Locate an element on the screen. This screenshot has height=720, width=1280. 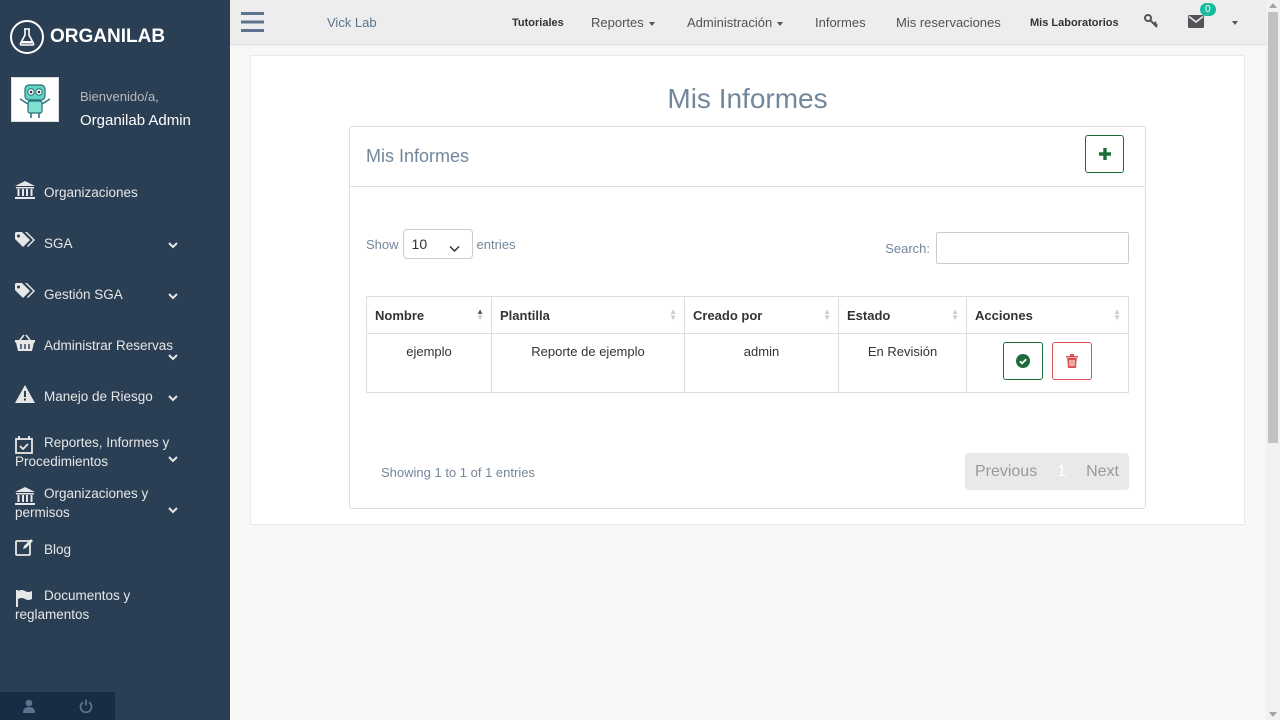
column-header-creado-por: Creado por ▲ ▼ is located at coordinates (761, 315).